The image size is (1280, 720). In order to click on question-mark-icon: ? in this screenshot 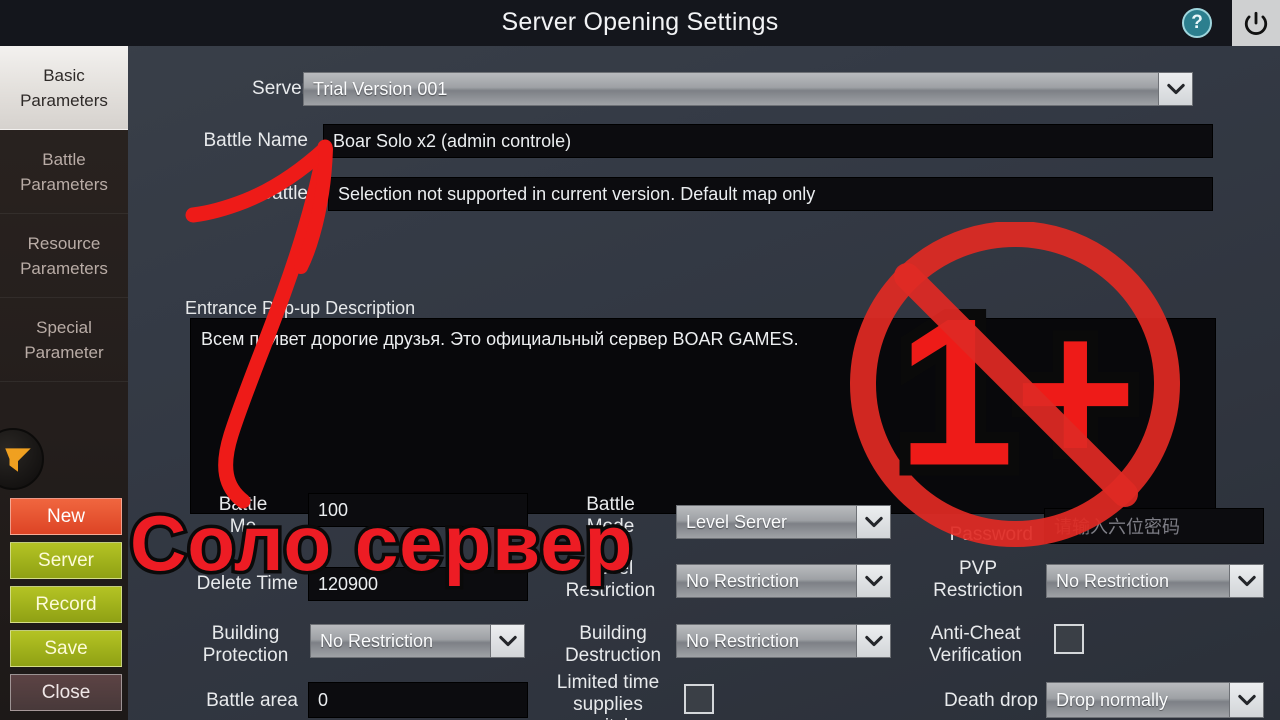, I will do `click(1197, 23)`.